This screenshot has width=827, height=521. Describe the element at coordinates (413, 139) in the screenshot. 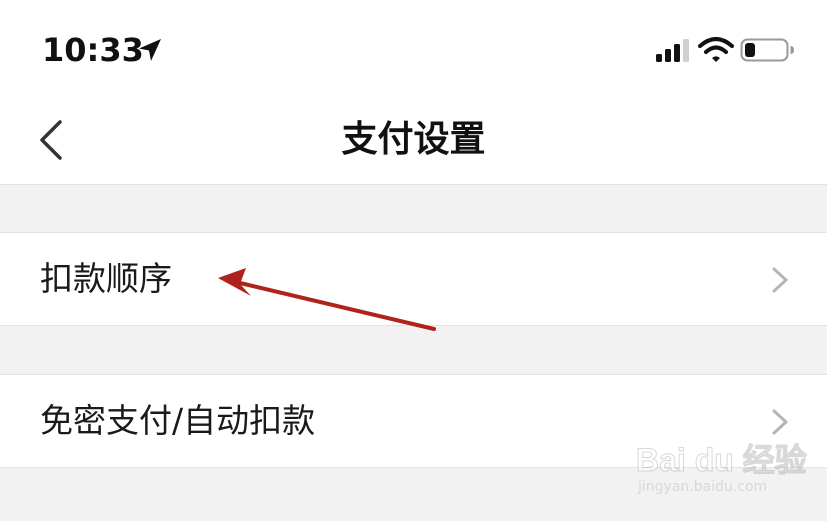

I see `page-title: 支付设置` at that location.